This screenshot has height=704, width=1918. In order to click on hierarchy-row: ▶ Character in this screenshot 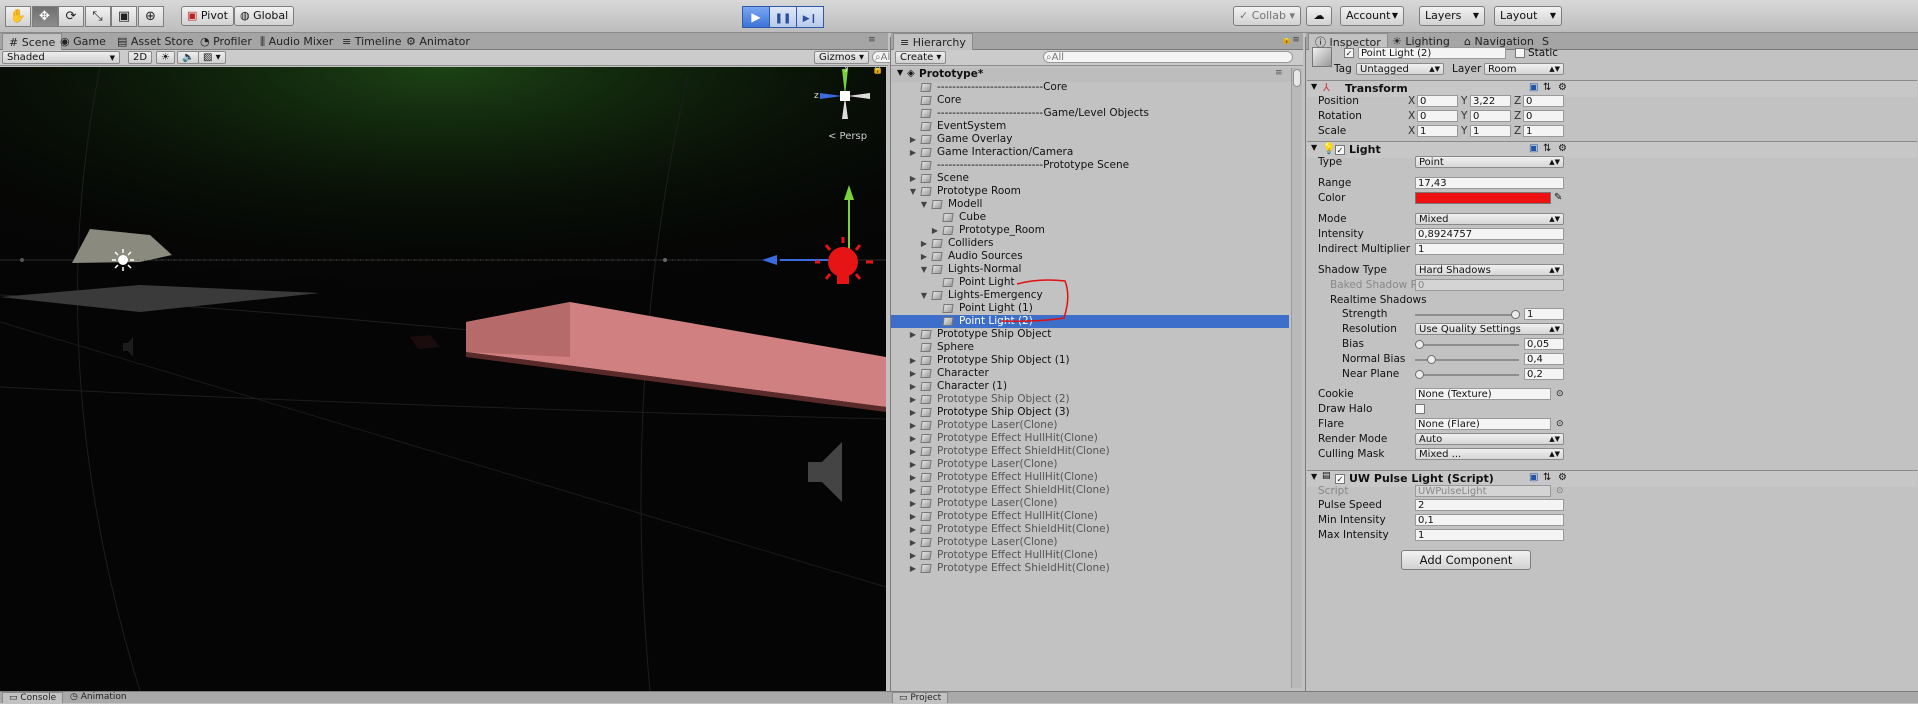, I will do `click(1090, 373)`.